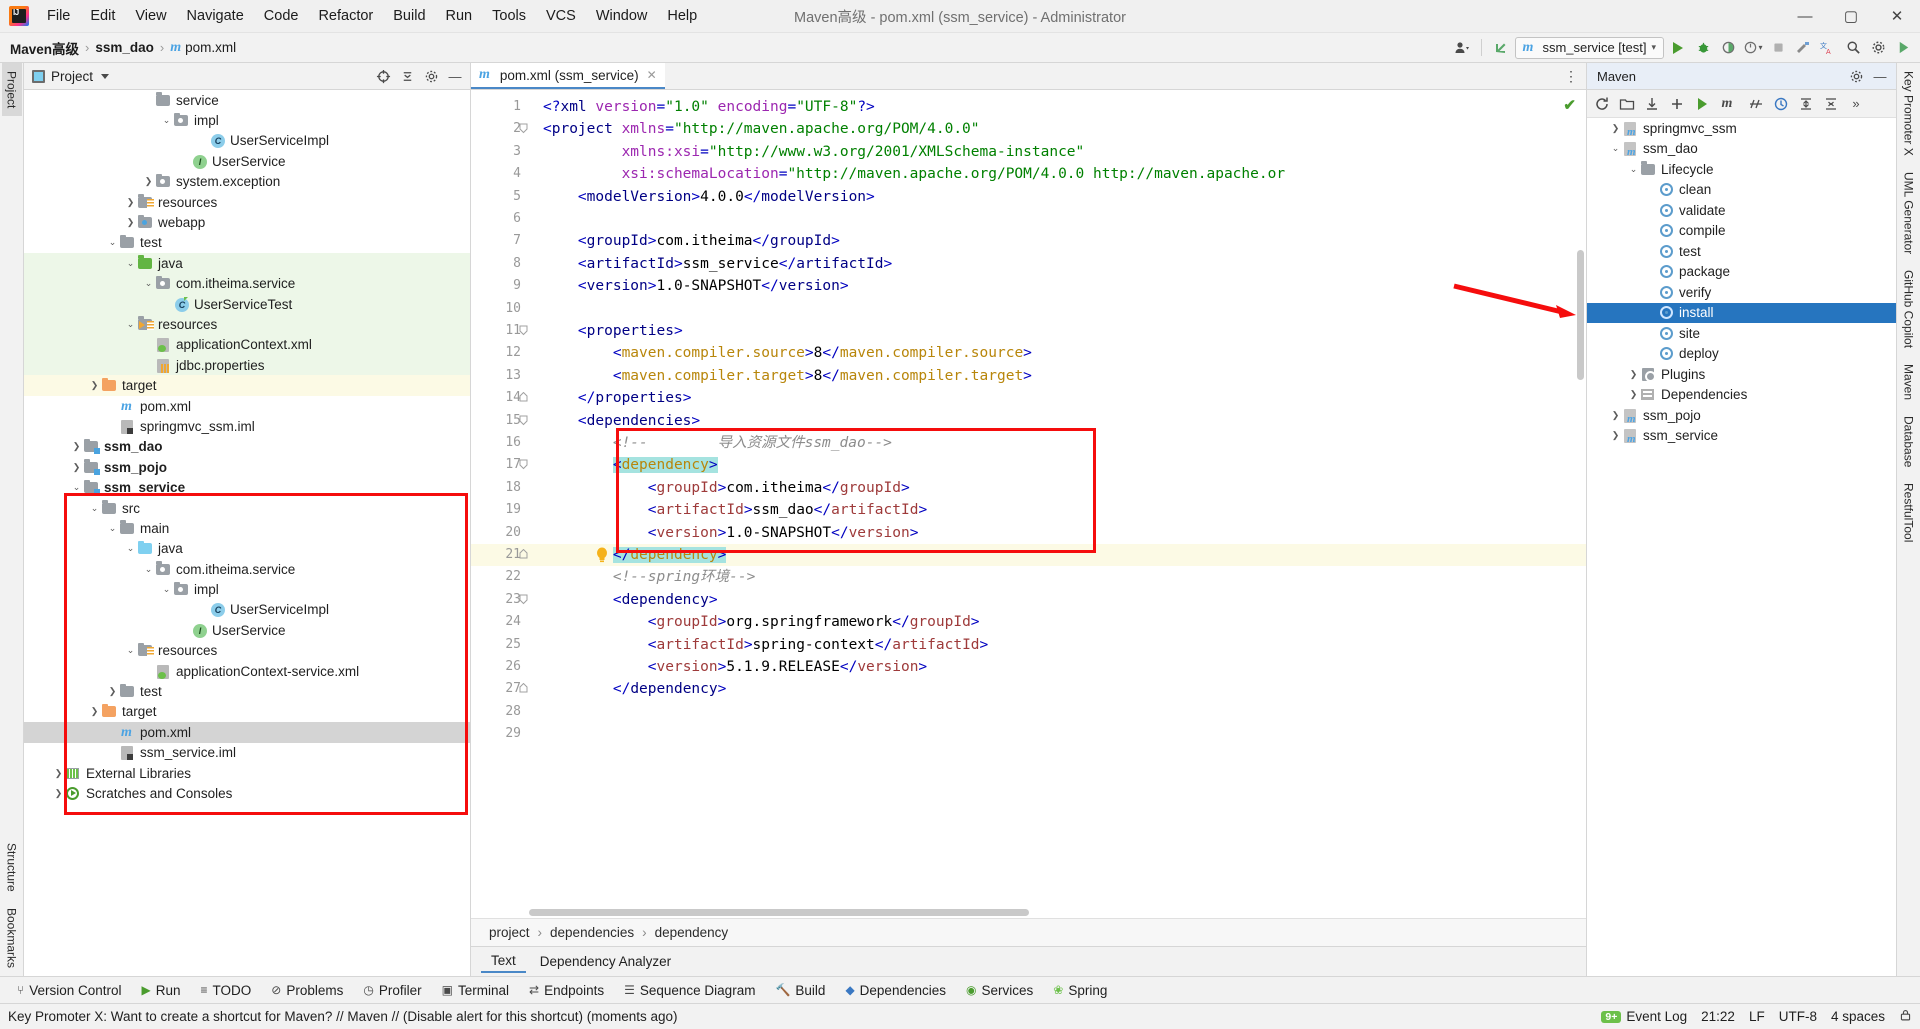  Describe the element at coordinates (102, 16) in the screenshot. I see `menu-edit: Edit` at that location.